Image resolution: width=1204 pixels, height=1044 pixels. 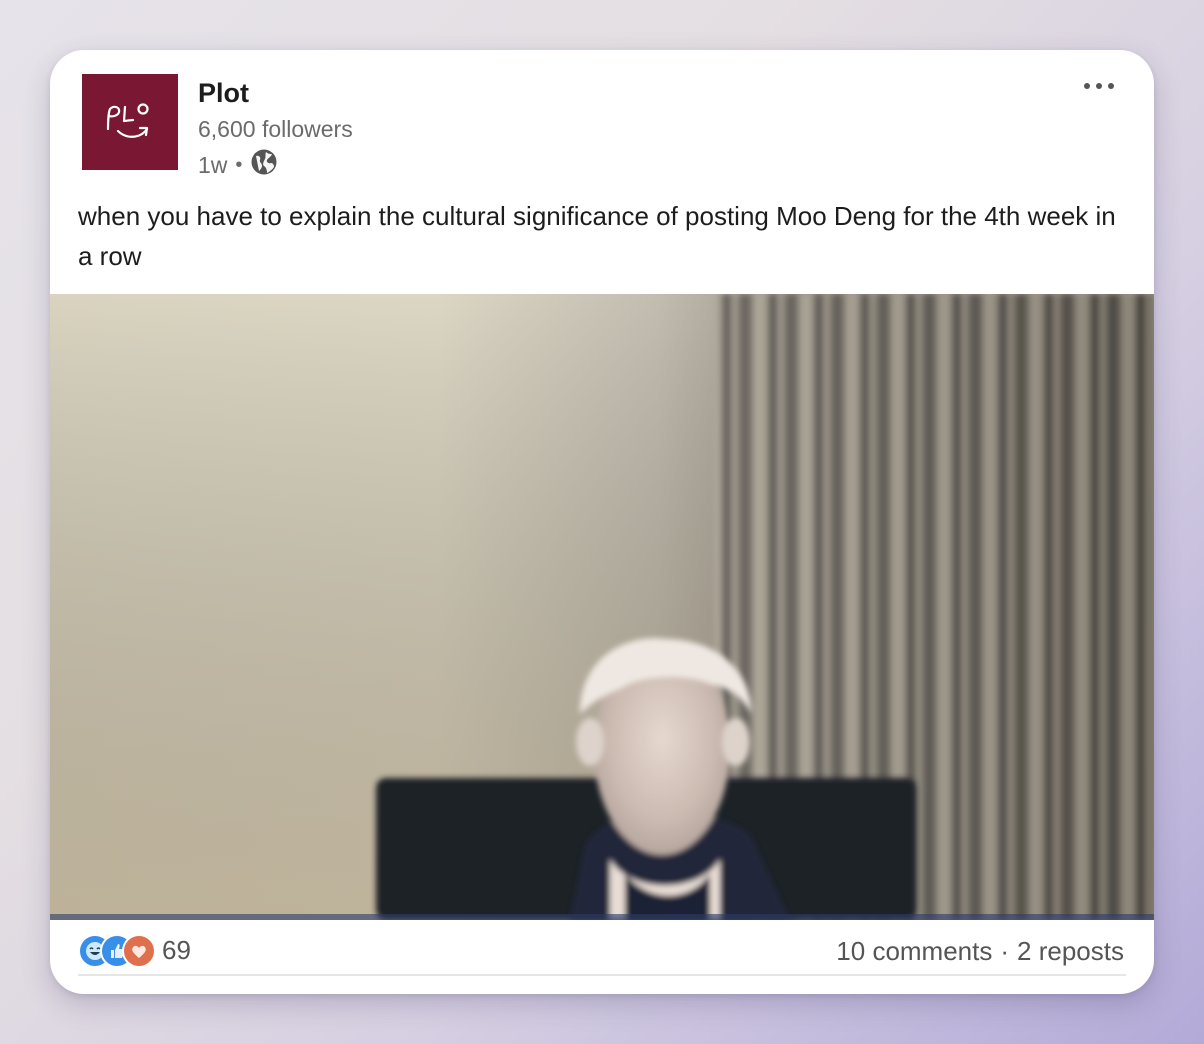 I want to click on engagement-stats: 10 comments · 2 reposts, so click(x=980, y=951).